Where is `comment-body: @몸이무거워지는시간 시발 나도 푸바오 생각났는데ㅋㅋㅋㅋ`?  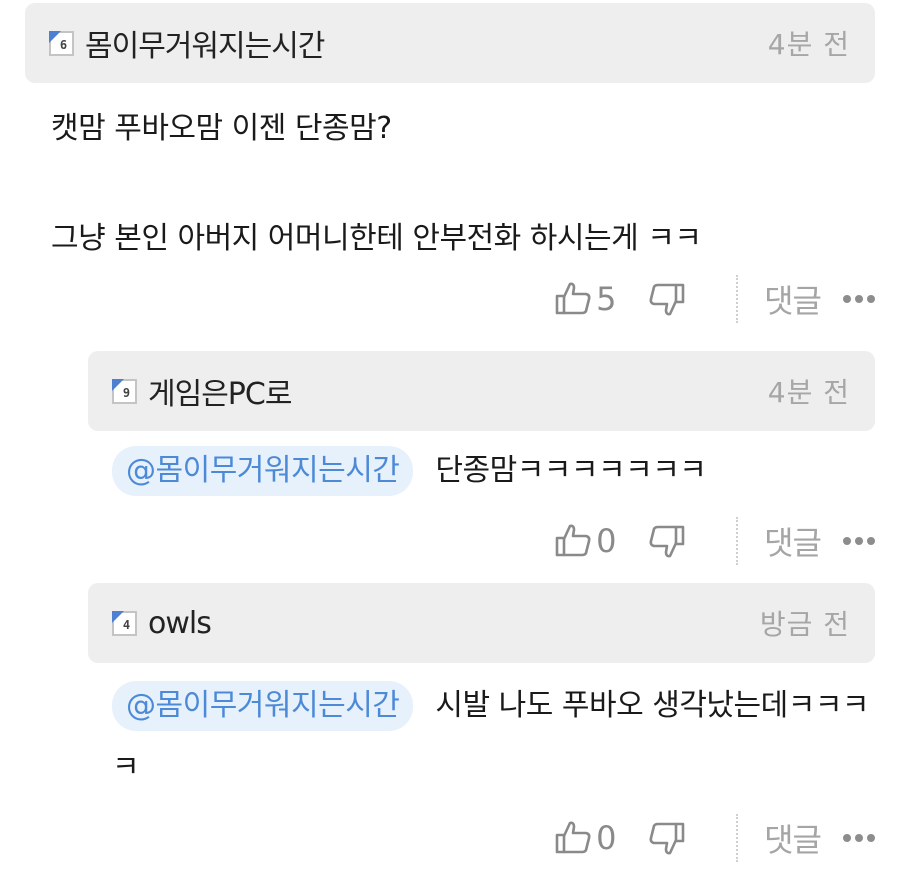
comment-body: @몸이무거워지는시간 시발 나도 푸바오 생각났는데ㅋㅋㅋㅋ is located at coordinates (480, 731).